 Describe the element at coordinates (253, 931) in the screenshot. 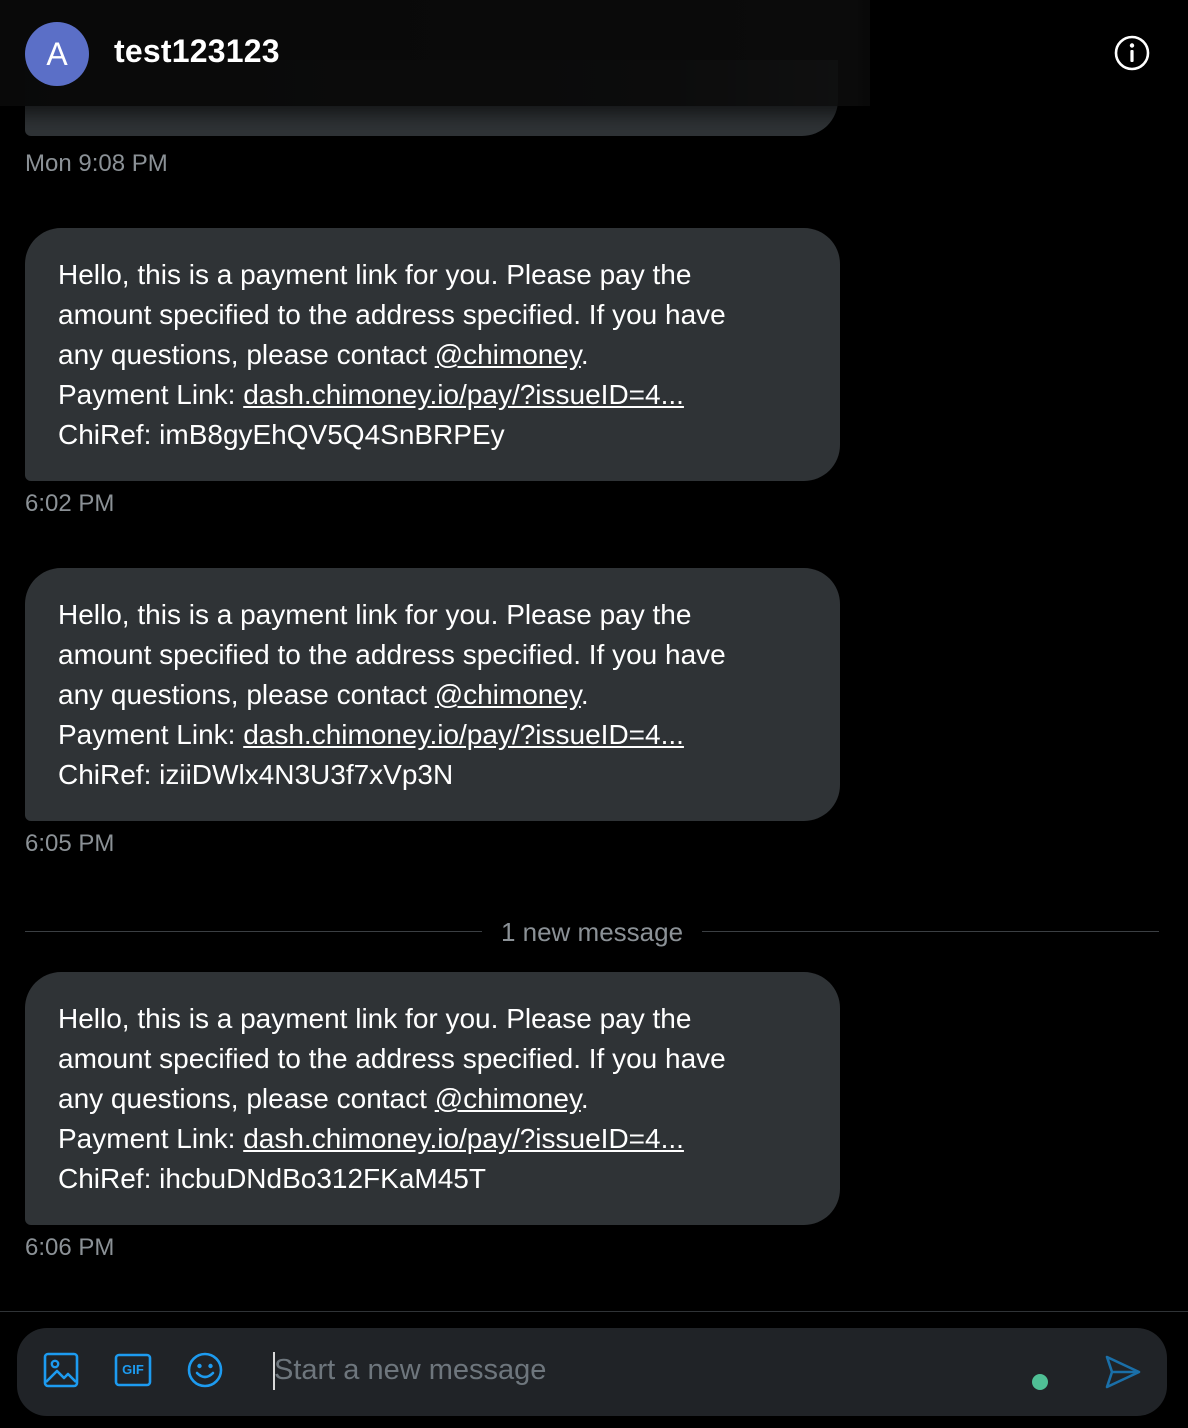

I see `divider-line-left` at that location.